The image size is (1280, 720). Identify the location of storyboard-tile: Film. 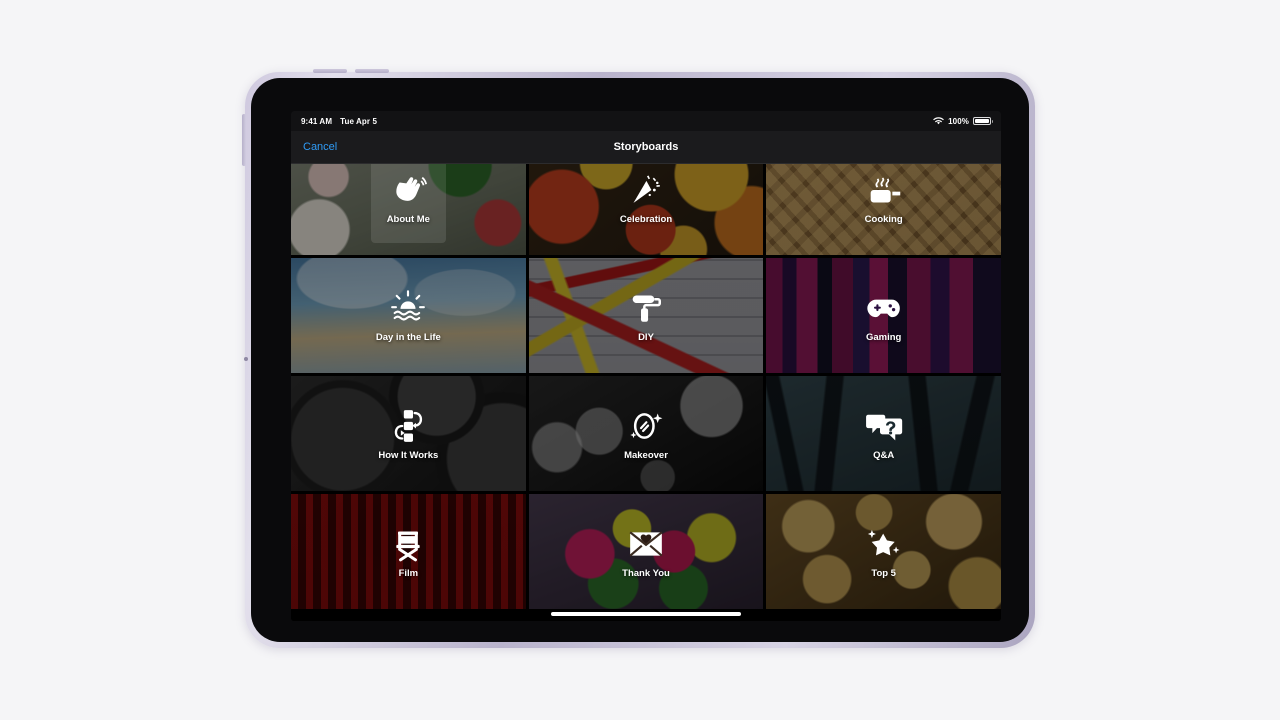
(408, 551).